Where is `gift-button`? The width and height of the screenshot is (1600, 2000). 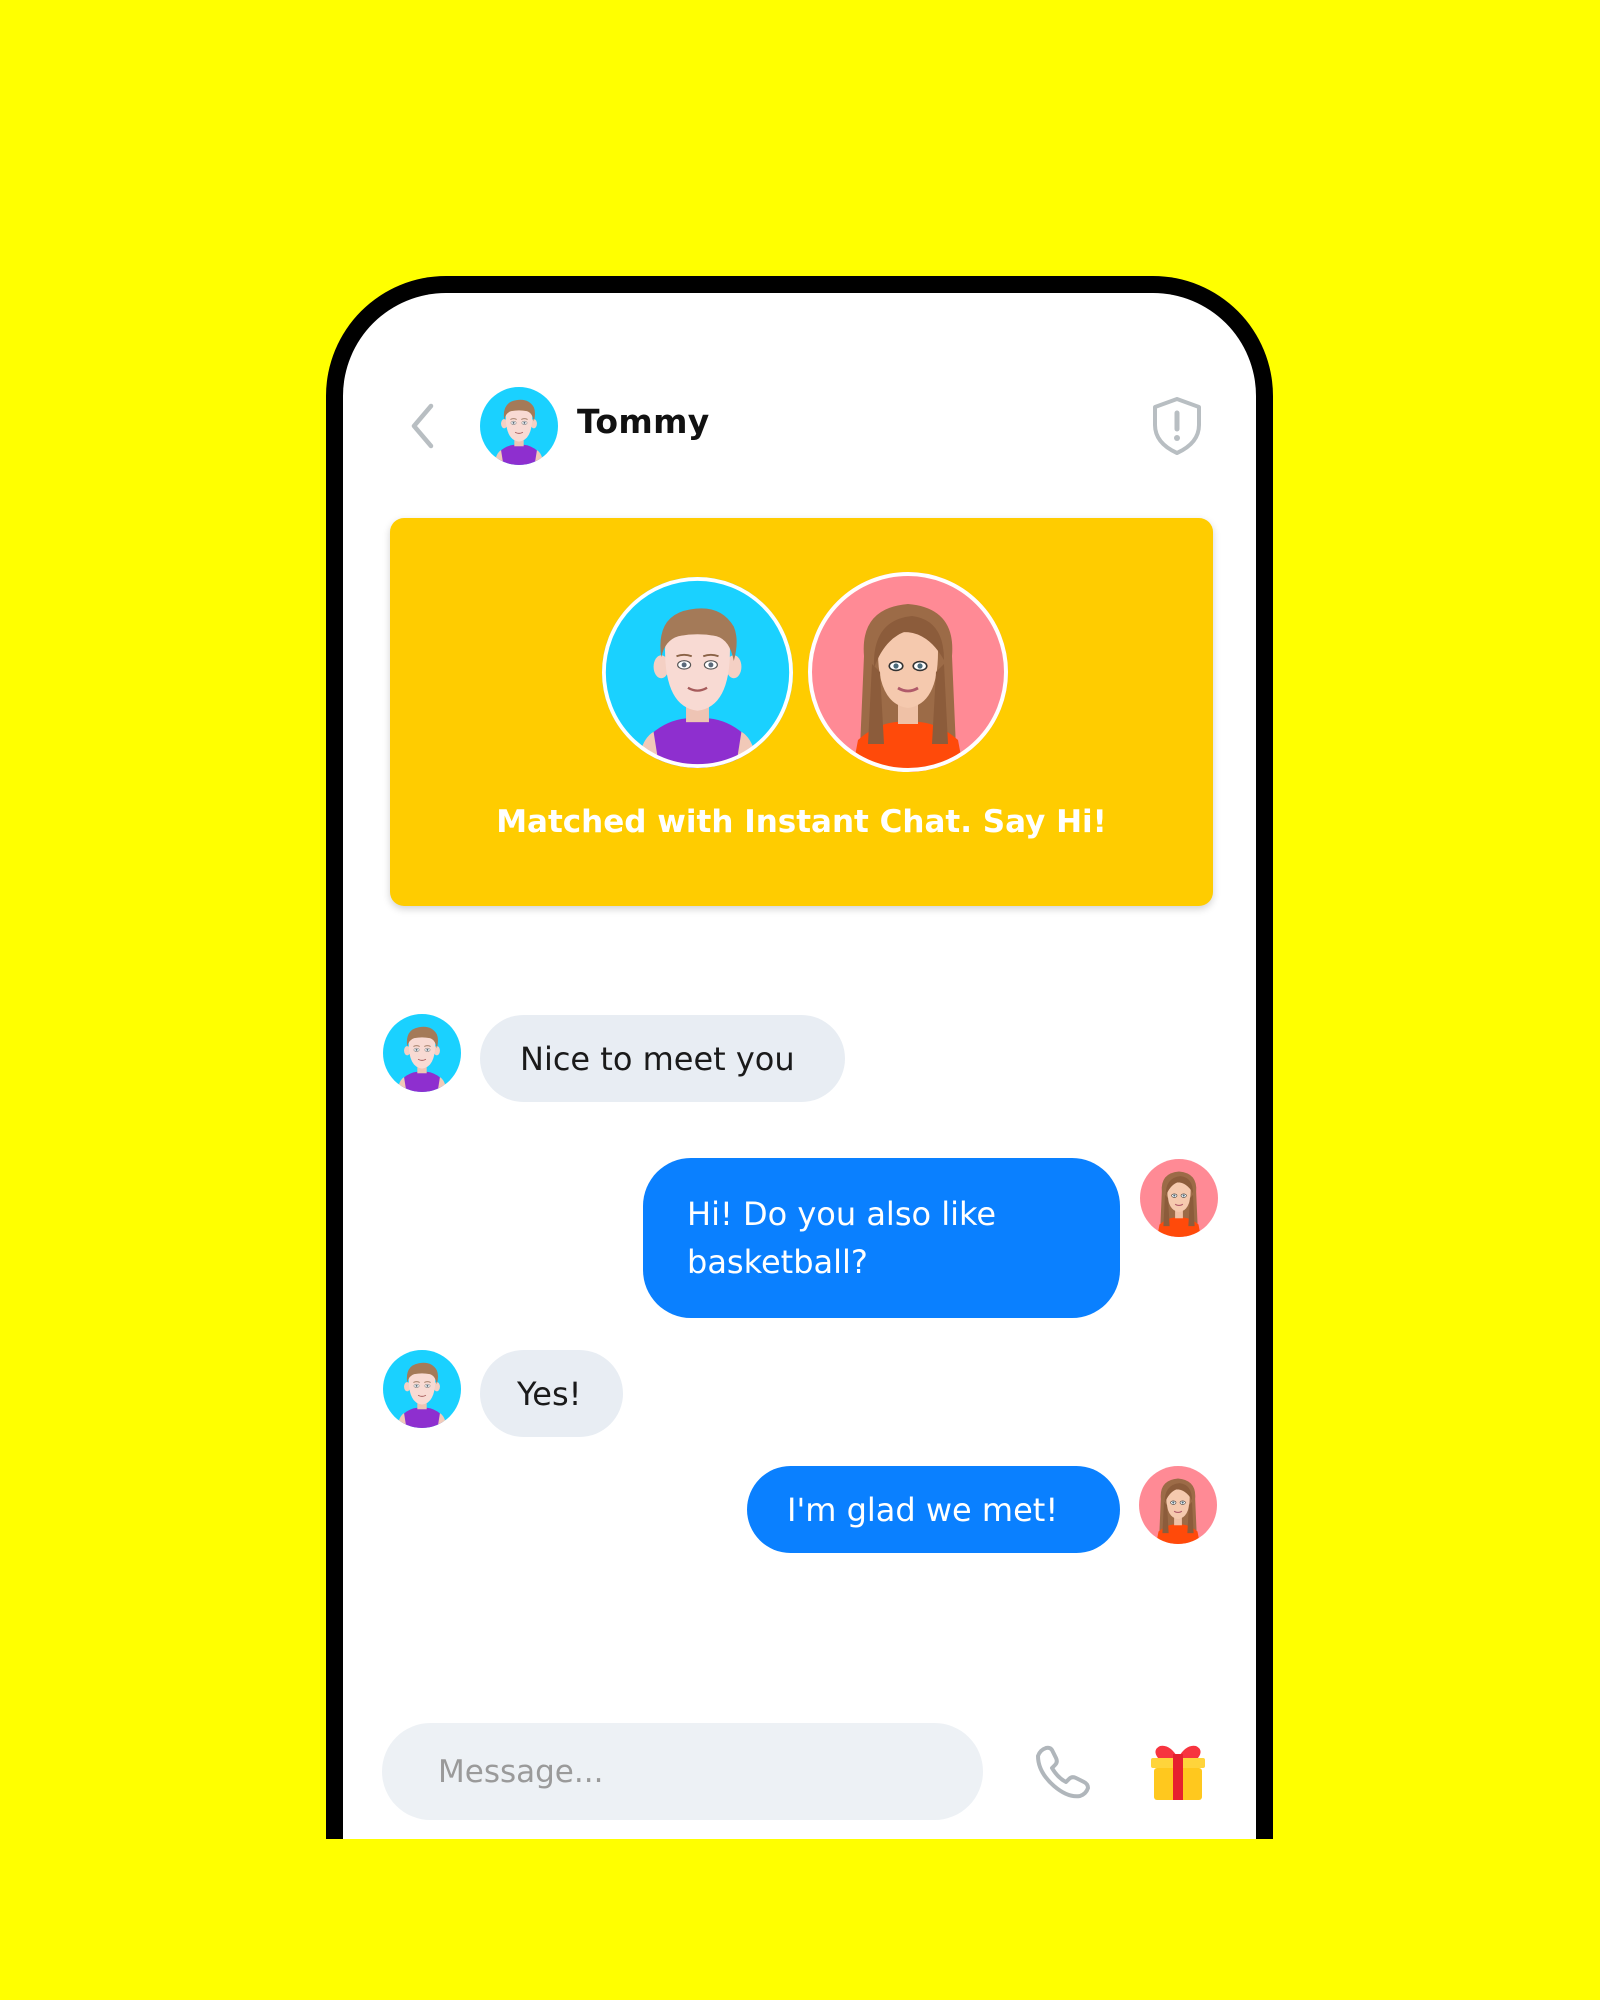 gift-button is located at coordinates (1178, 1771).